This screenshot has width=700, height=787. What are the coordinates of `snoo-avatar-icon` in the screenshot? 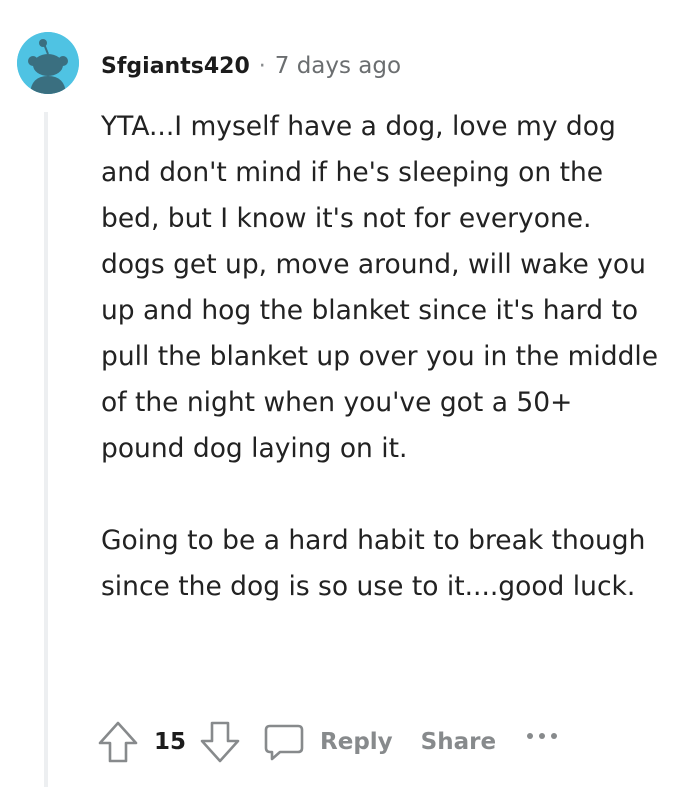 It's located at (48, 63).